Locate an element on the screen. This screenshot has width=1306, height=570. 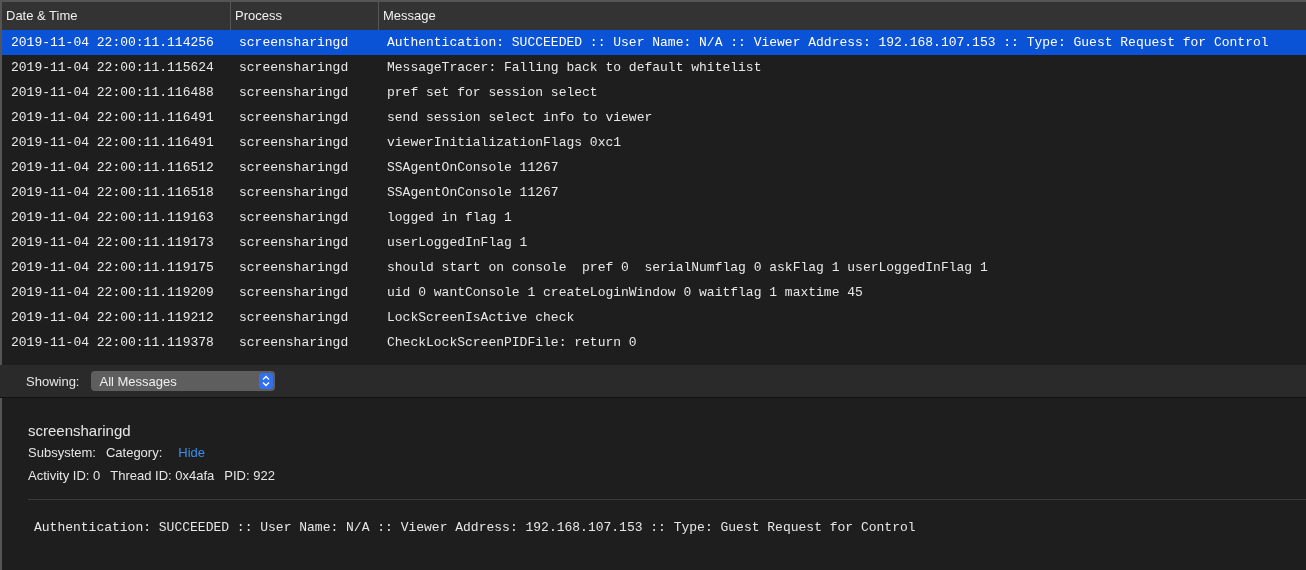
process-id: PID: 922 is located at coordinates (249, 475).